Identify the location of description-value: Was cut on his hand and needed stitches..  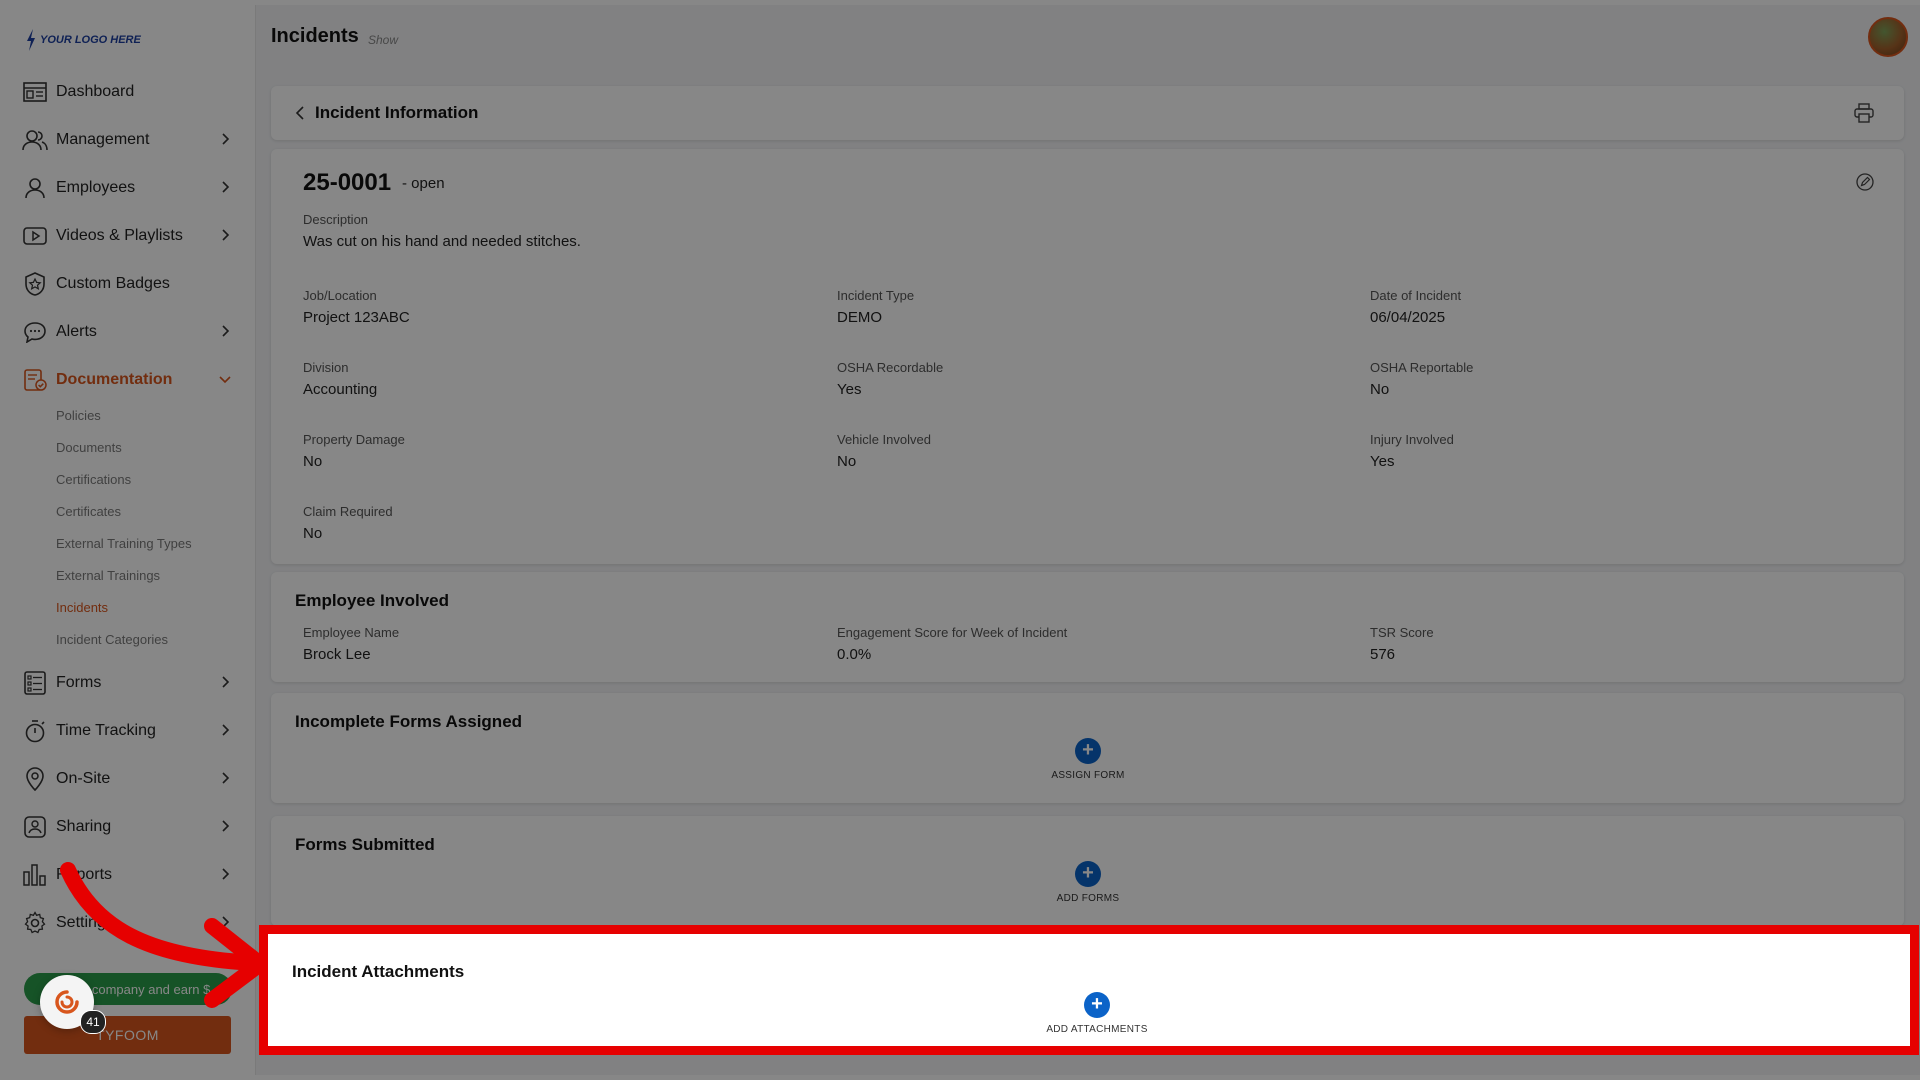
(442, 241).